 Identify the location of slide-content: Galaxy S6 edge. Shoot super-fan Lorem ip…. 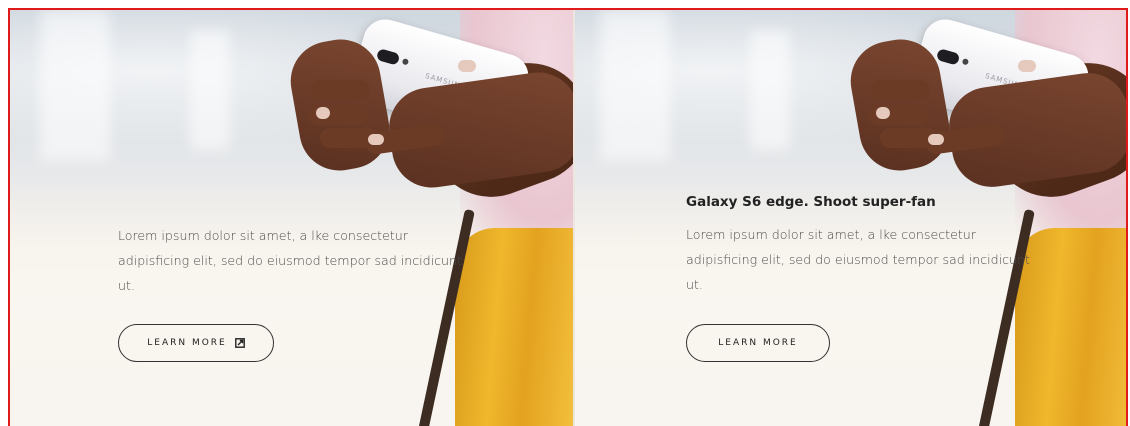
(866, 245).